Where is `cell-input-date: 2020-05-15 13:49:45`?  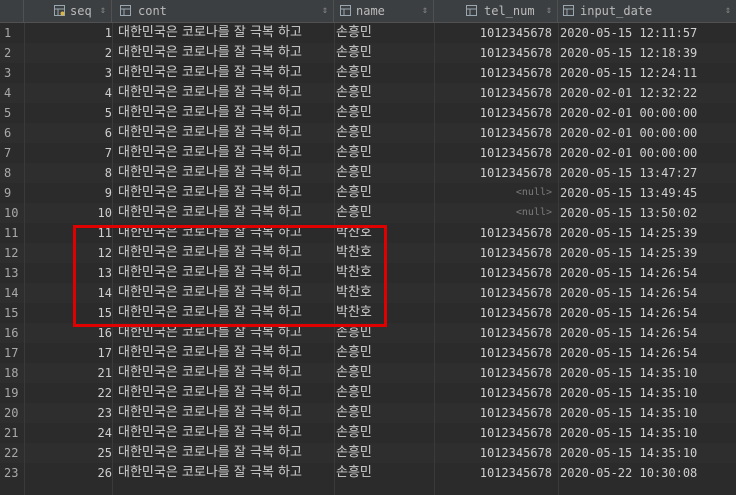
cell-input-date: 2020-05-15 13:49:45 is located at coordinates (645, 193).